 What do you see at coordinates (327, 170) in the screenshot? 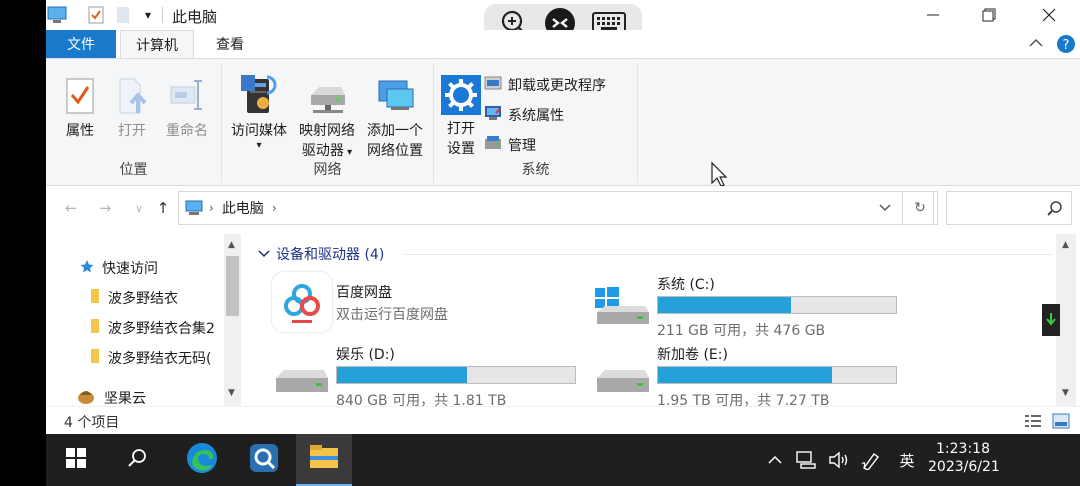
I see `ribbon-group-label-network: 网络` at bounding box center [327, 170].